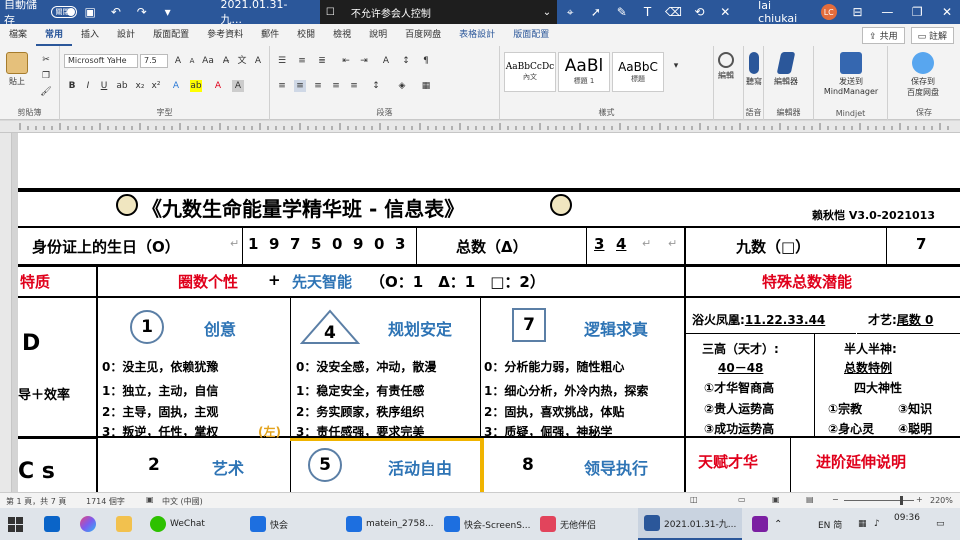 This screenshot has height=540, width=960. What do you see at coordinates (346, 61) in the screenshot?
I see `decrease-indent-icon: ⇤` at bounding box center [346, 61].